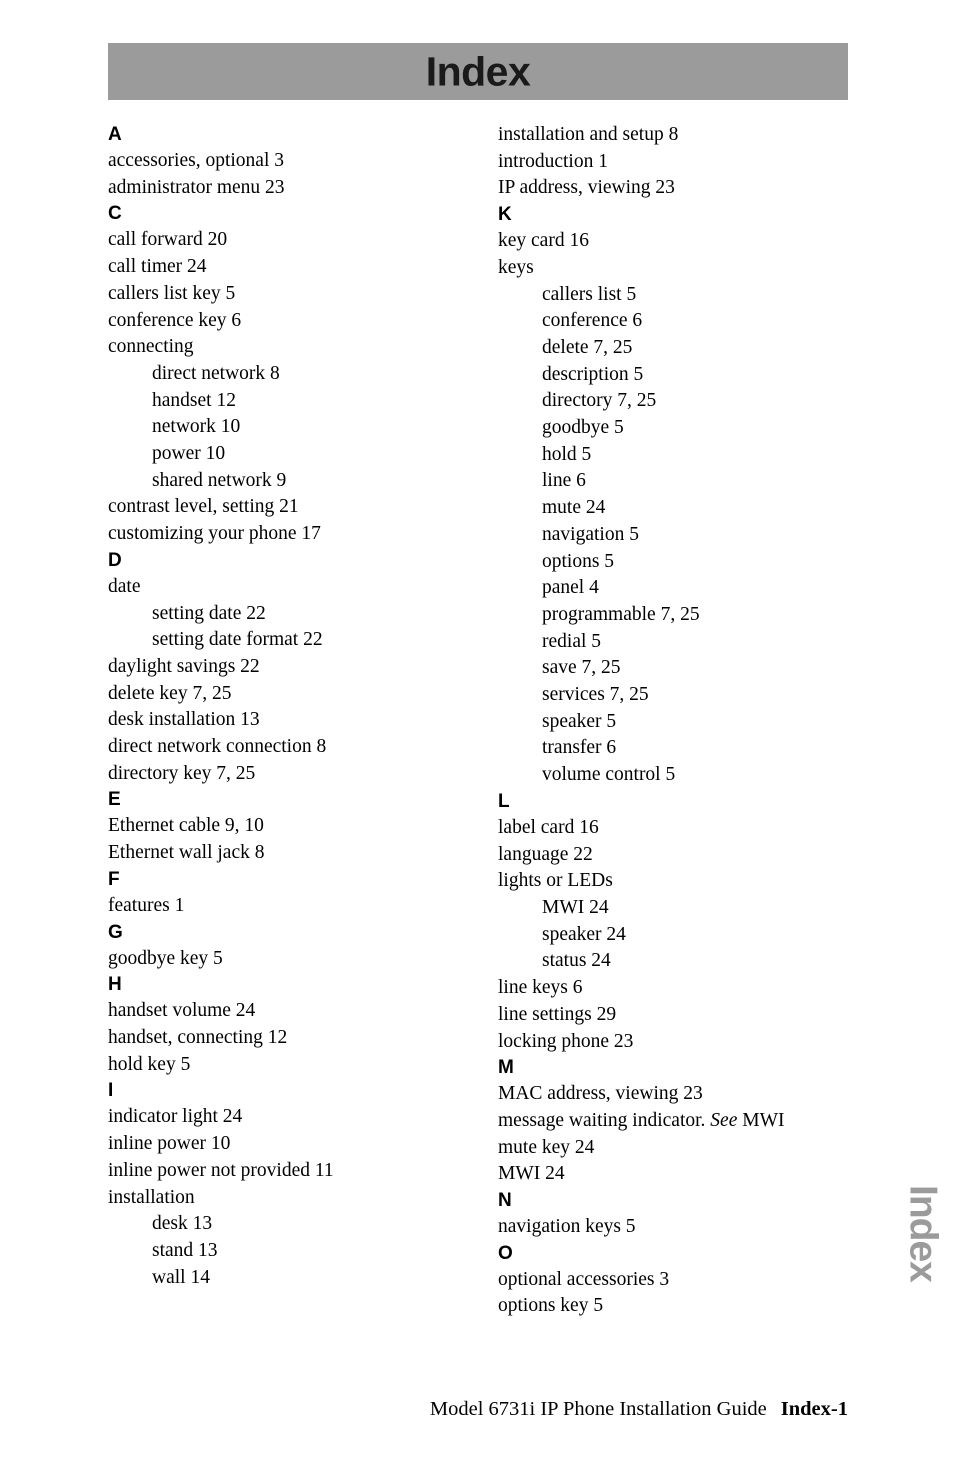  I want to click on footer-guide-title: Model 6731i IP Phone Installation Guide, so click(598, 1409).